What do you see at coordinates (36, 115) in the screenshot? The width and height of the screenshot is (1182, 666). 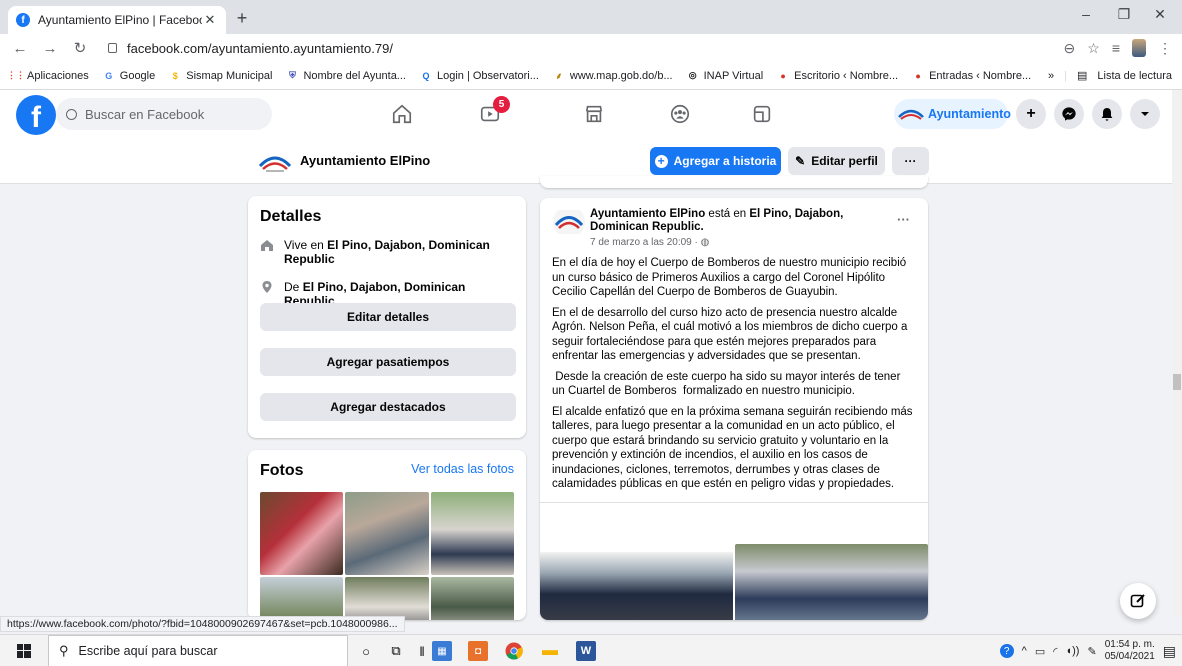 I see `facebook-logo-icon: f` at bounding box center [36, 115].